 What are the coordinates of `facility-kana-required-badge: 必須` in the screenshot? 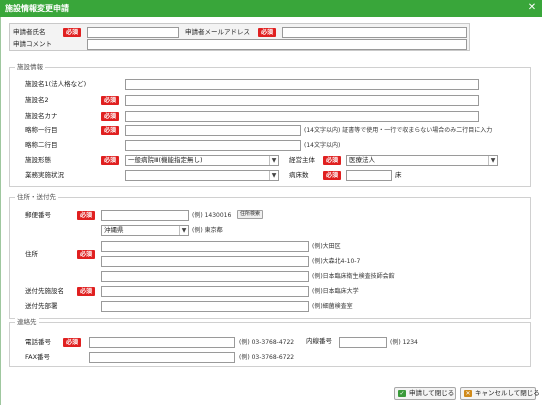 It's located at (110, 116).